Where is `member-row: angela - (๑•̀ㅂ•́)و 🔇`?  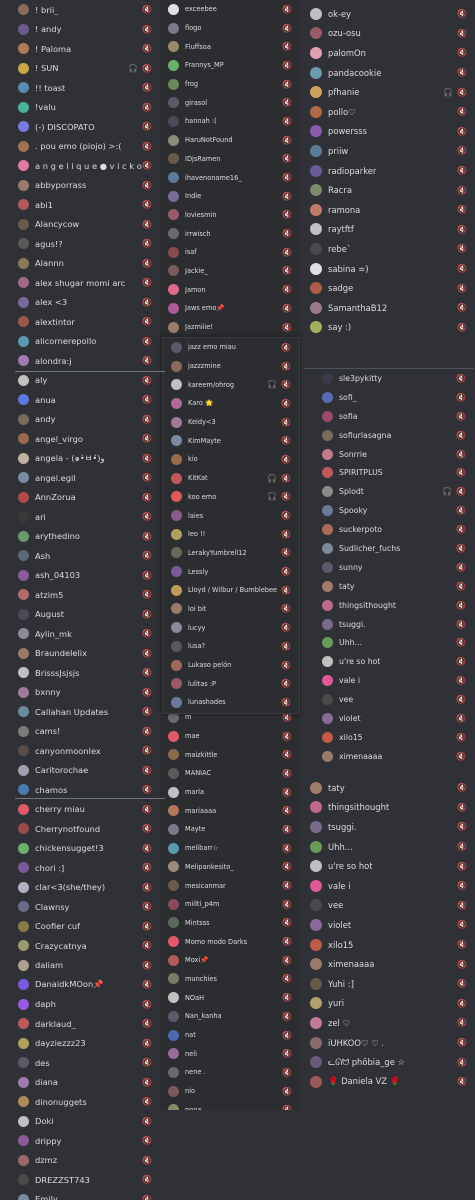
member-row: angela - (๑•̀ㅂ•́)و 🔇 is located at coordinates (80, 459).